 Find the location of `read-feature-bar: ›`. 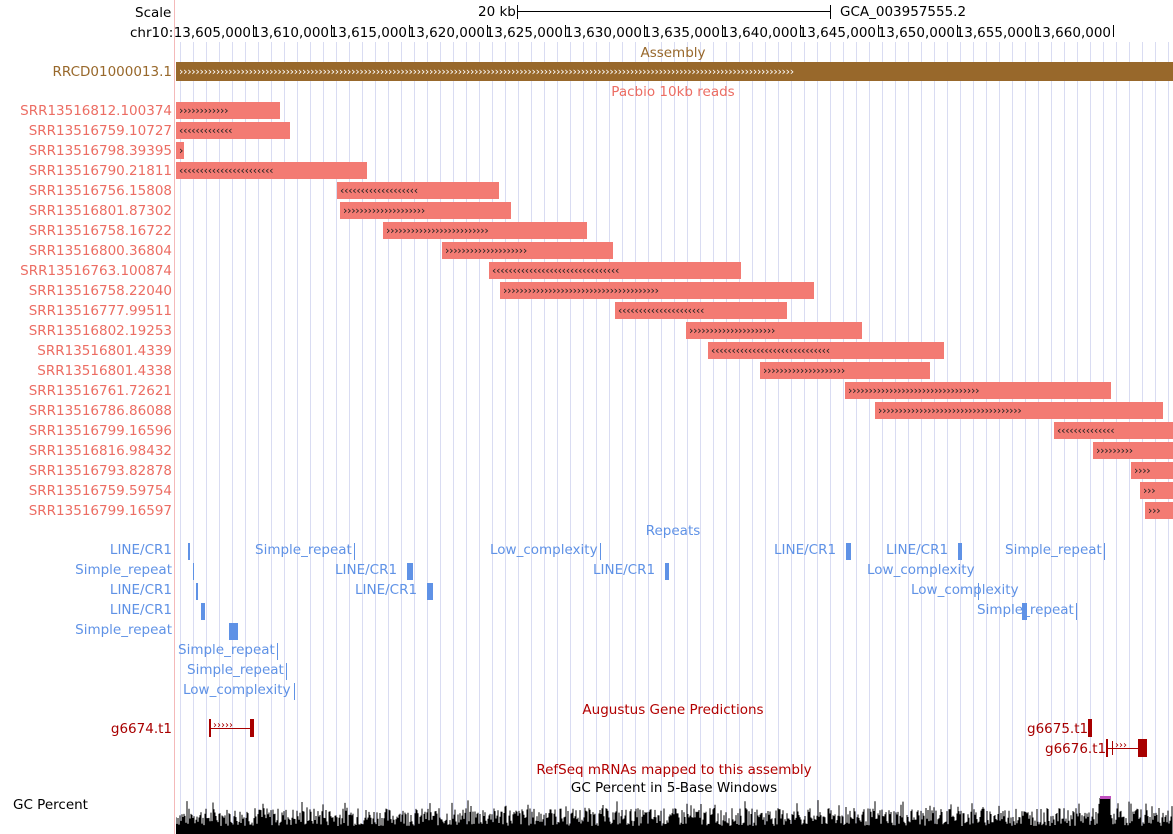

read-feature-bar: › is located at coordinates (180, 150).